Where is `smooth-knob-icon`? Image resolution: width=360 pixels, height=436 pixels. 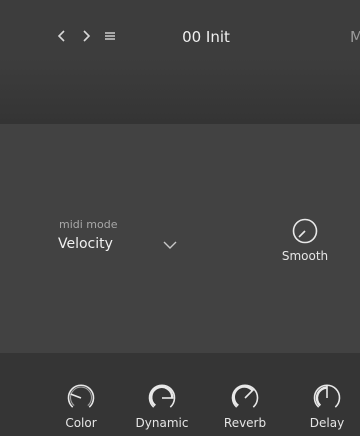 smooth-knob-icon is located at coordinates (305, 231).